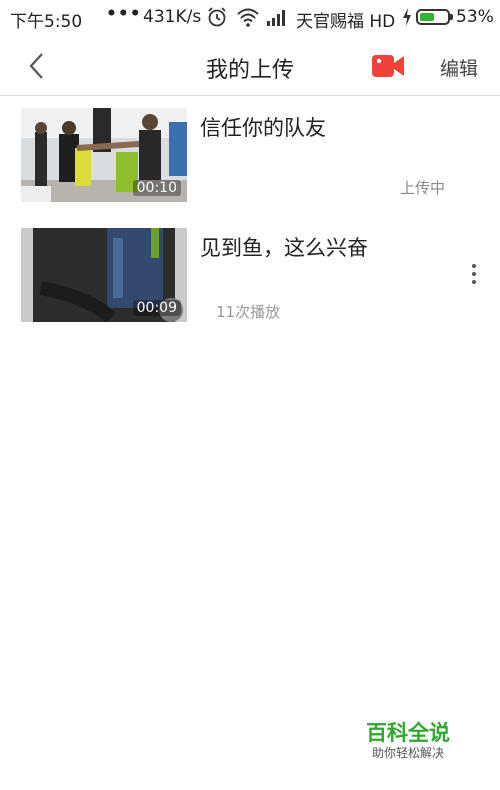  I want to click on alarm-icon, so click(217, 17).